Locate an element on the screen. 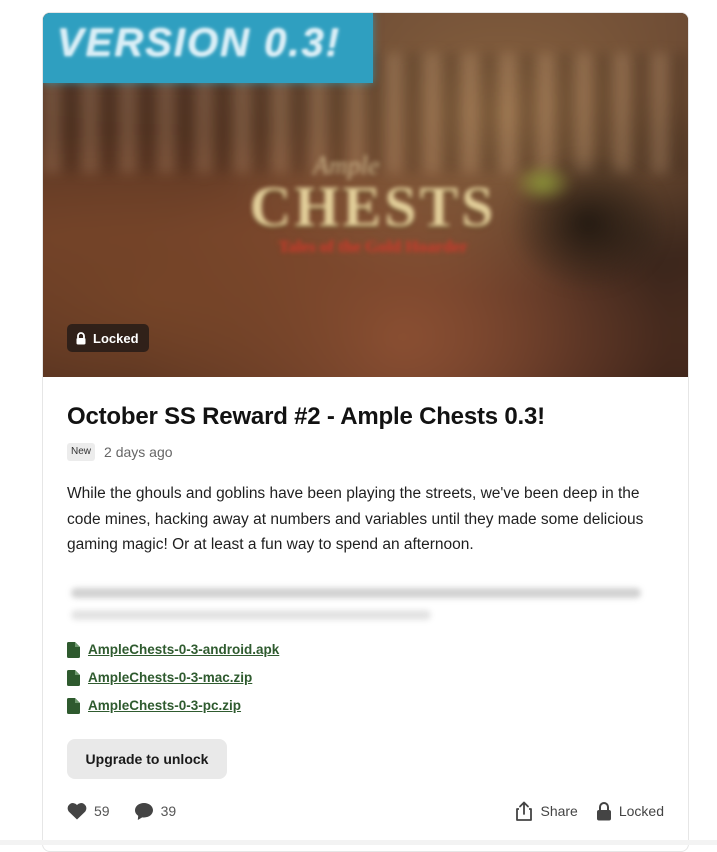  attachment-item: AmpleChests-0-3-pc.zip is located at coordinates (365, 706).